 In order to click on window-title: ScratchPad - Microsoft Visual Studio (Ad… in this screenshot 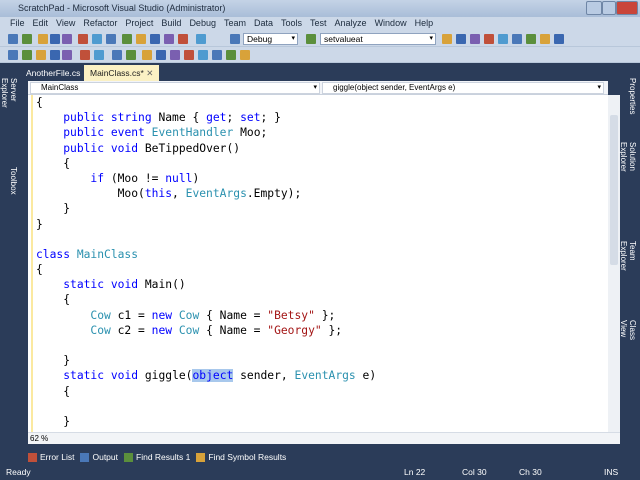, I will do `click(122, 8)`.